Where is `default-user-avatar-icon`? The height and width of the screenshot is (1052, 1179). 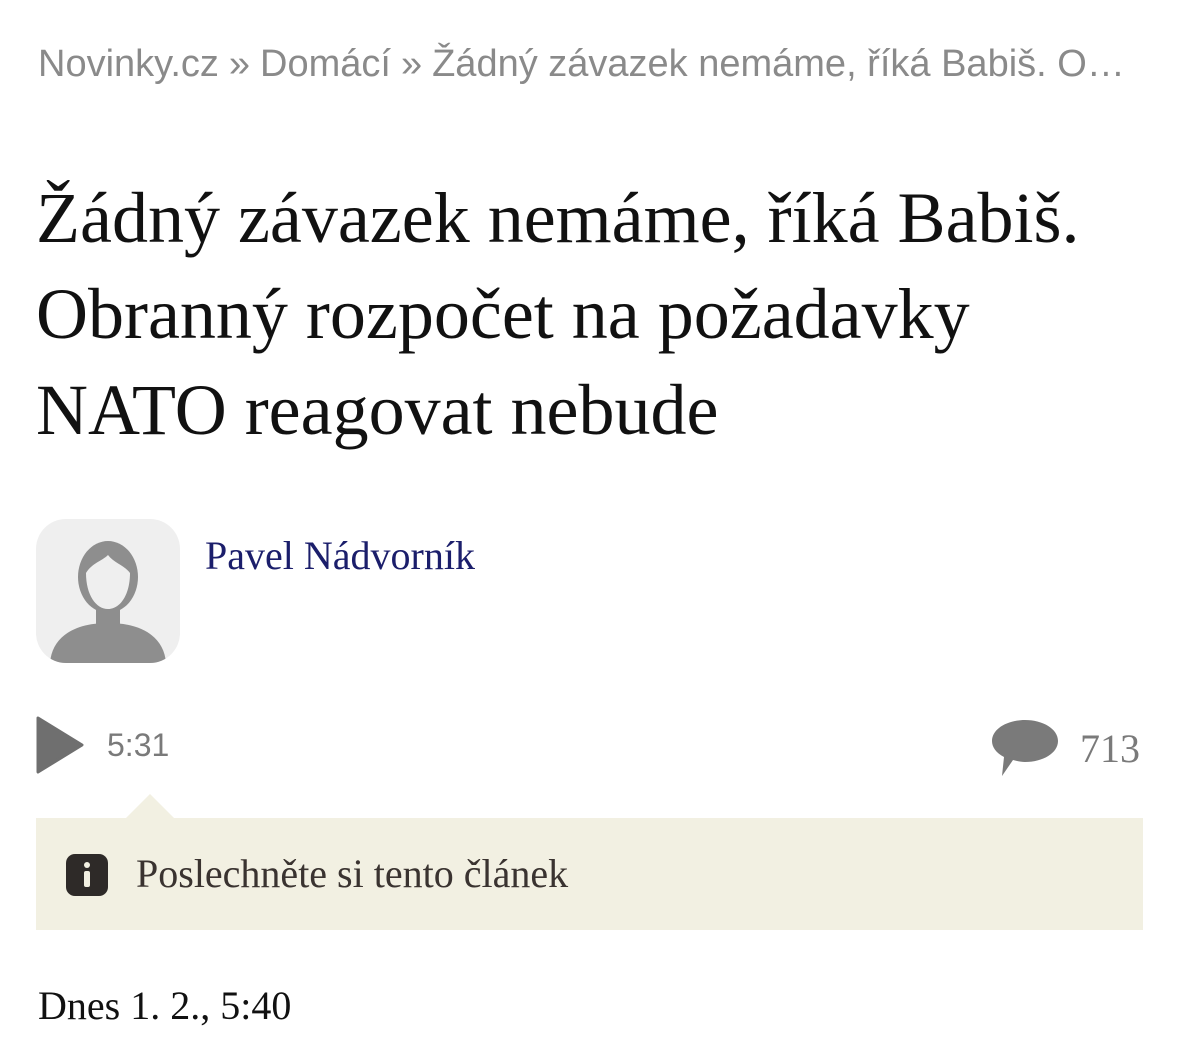
default-user-avatar-icon is located at coordinates (108, 591).